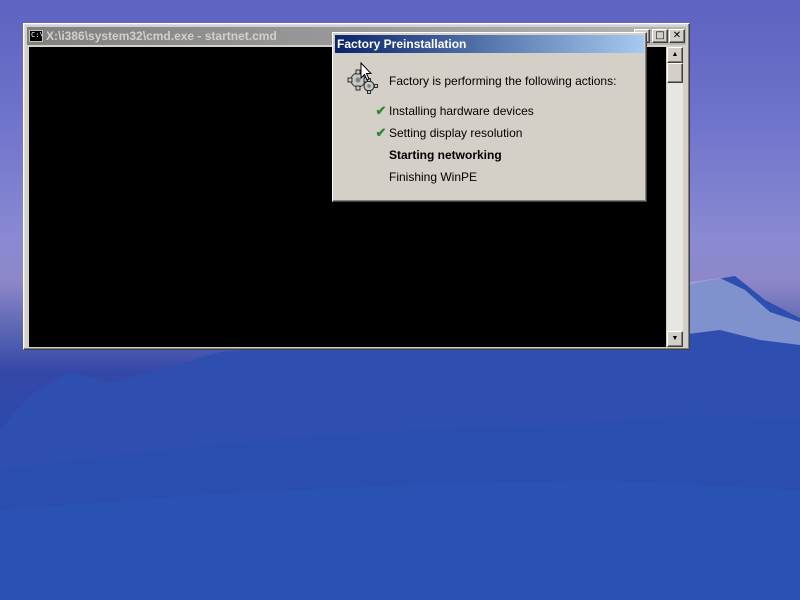 The image size is (800, 600). I want to click on scroll-thumb, so click(675, 73).